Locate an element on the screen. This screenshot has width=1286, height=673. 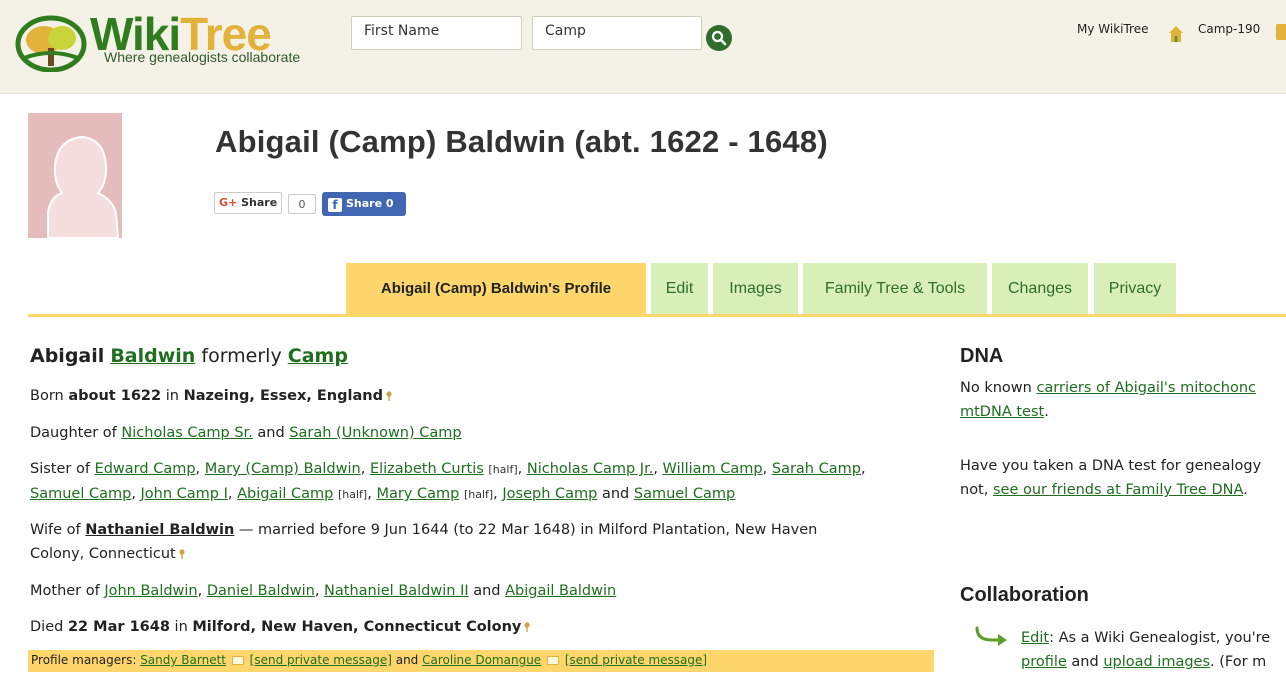
facebook-icon: f is located at coordinates (335, 205).